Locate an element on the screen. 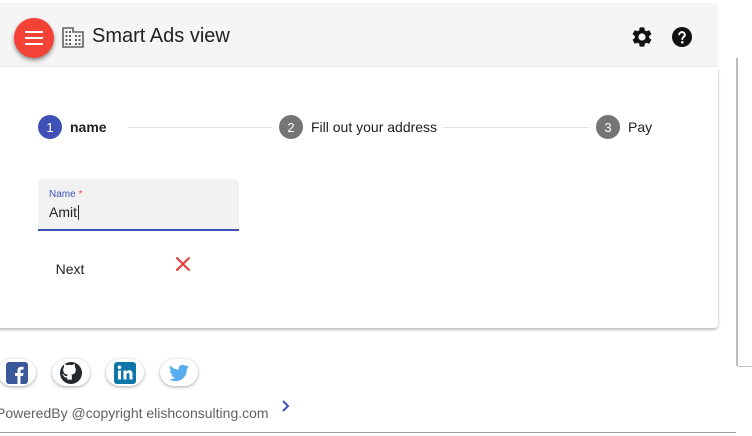  app-toolbar: Smart Ads view is located at coordinates (359, 35).